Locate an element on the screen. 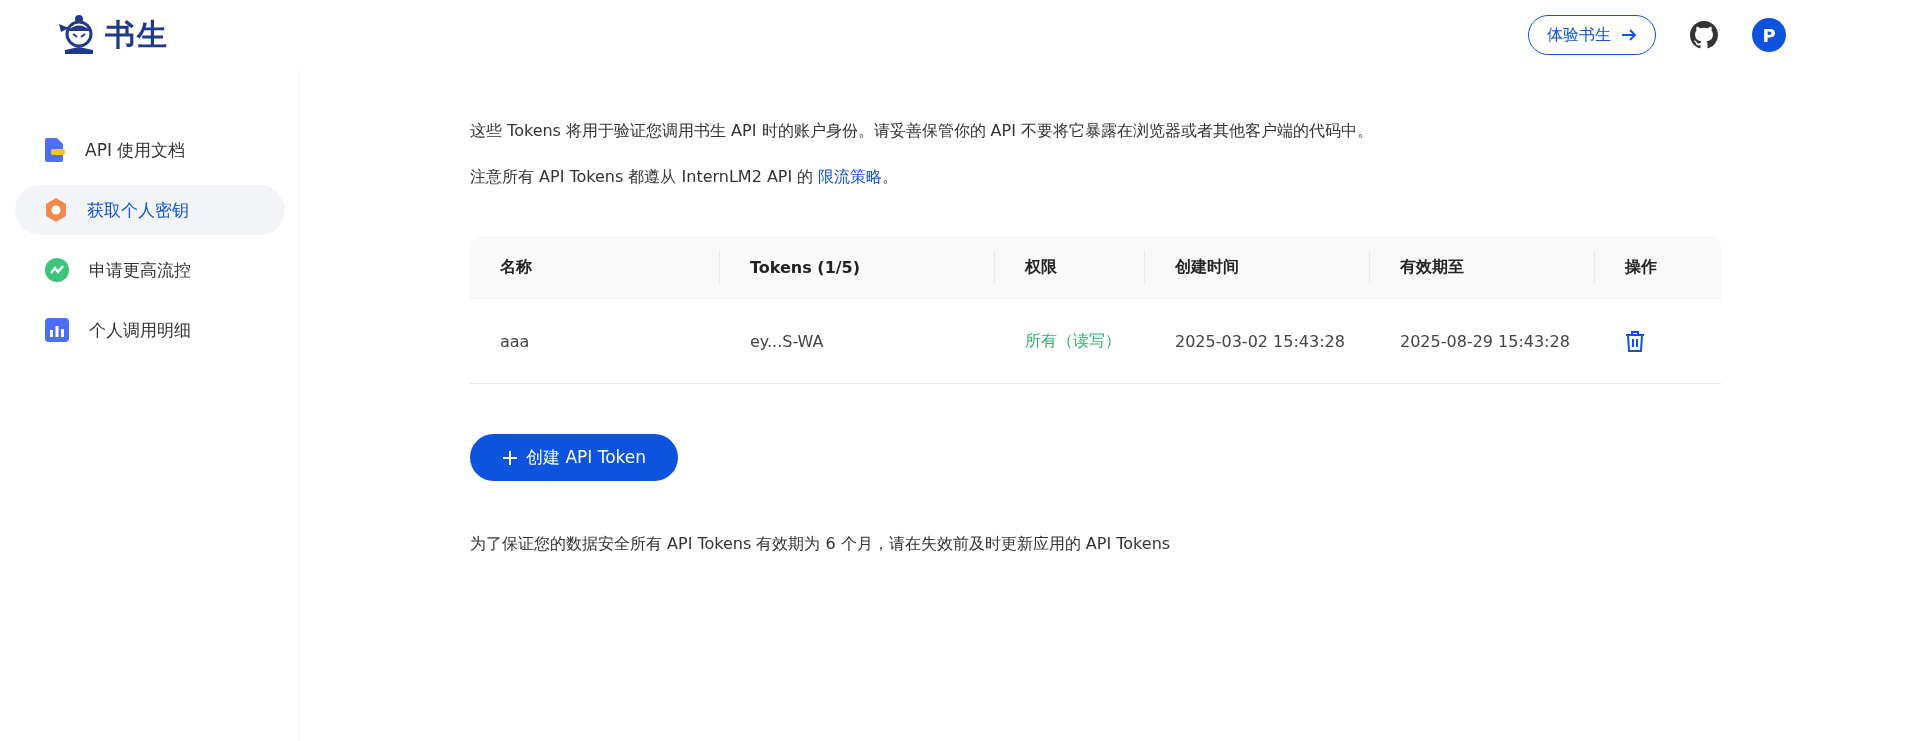 This screenshot has height=741, width=1906. rate-limit-link: 限流策略 is located at coordinates (850, 176).